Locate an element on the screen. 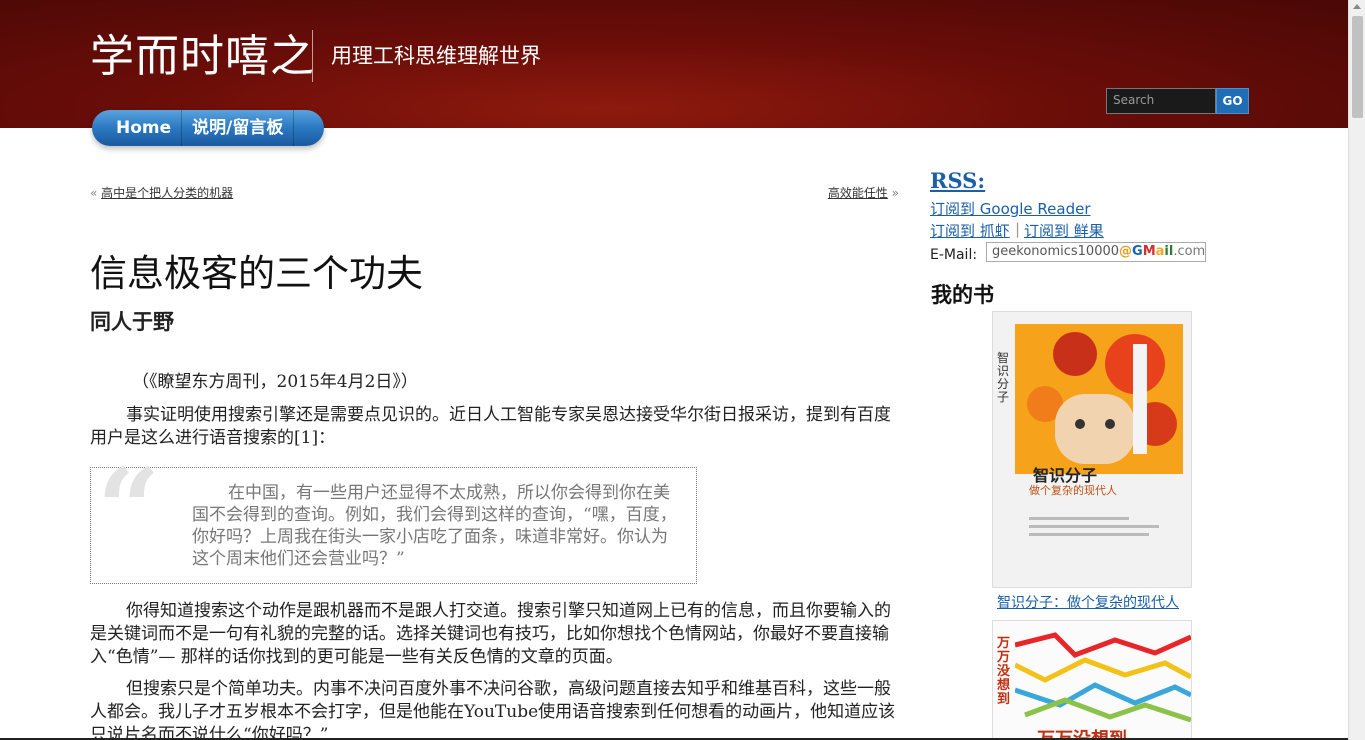  gmail-logo-il: il is located at coordinates (1169, 251).